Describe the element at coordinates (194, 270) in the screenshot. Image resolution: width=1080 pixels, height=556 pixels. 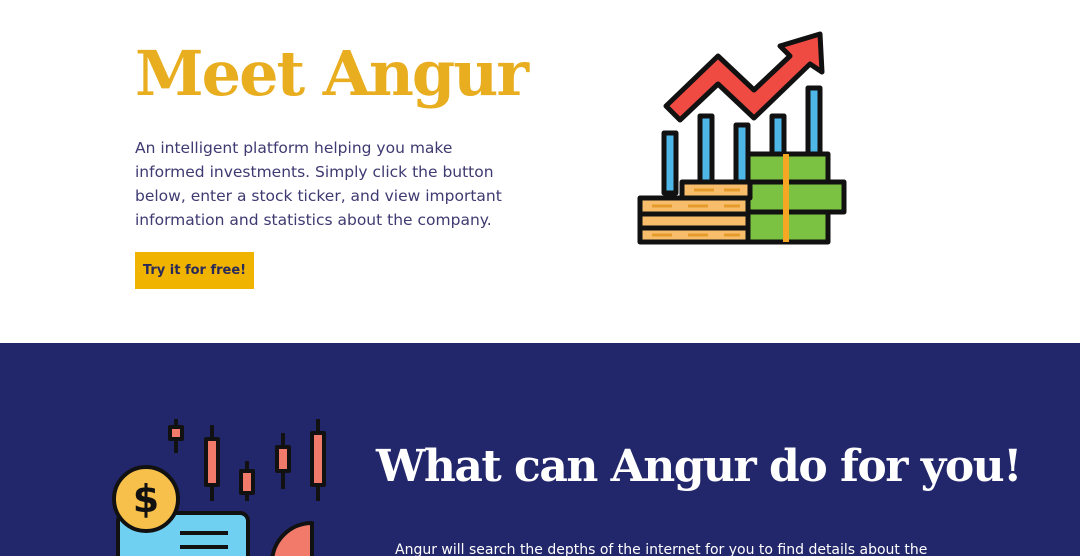
I see `try-free-button: Try it for free!` at that location.